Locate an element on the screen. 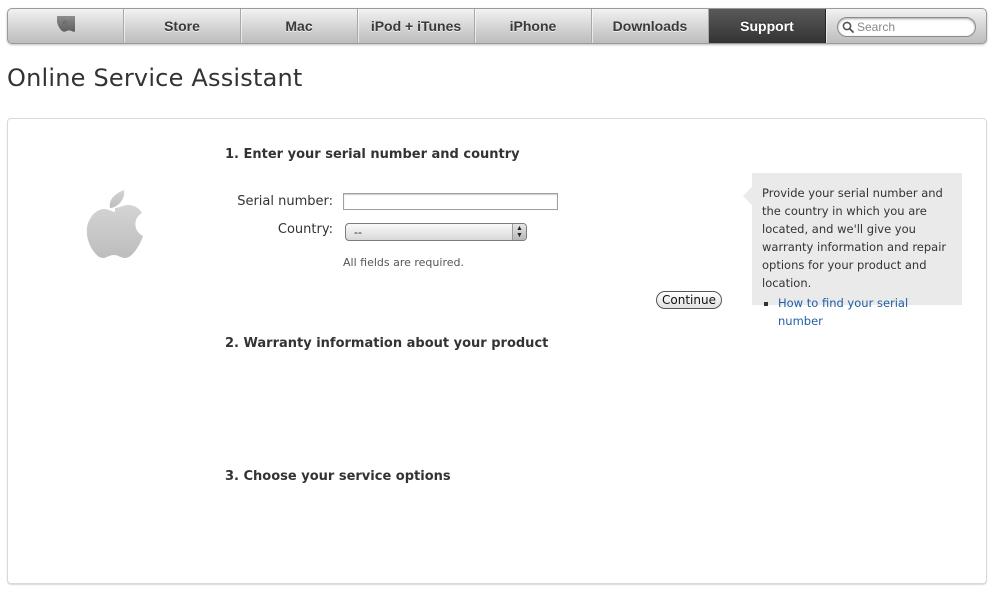 The width and height of the screenshot is (1001, 605). country-label: Country: is located at coordinates (305, 229).